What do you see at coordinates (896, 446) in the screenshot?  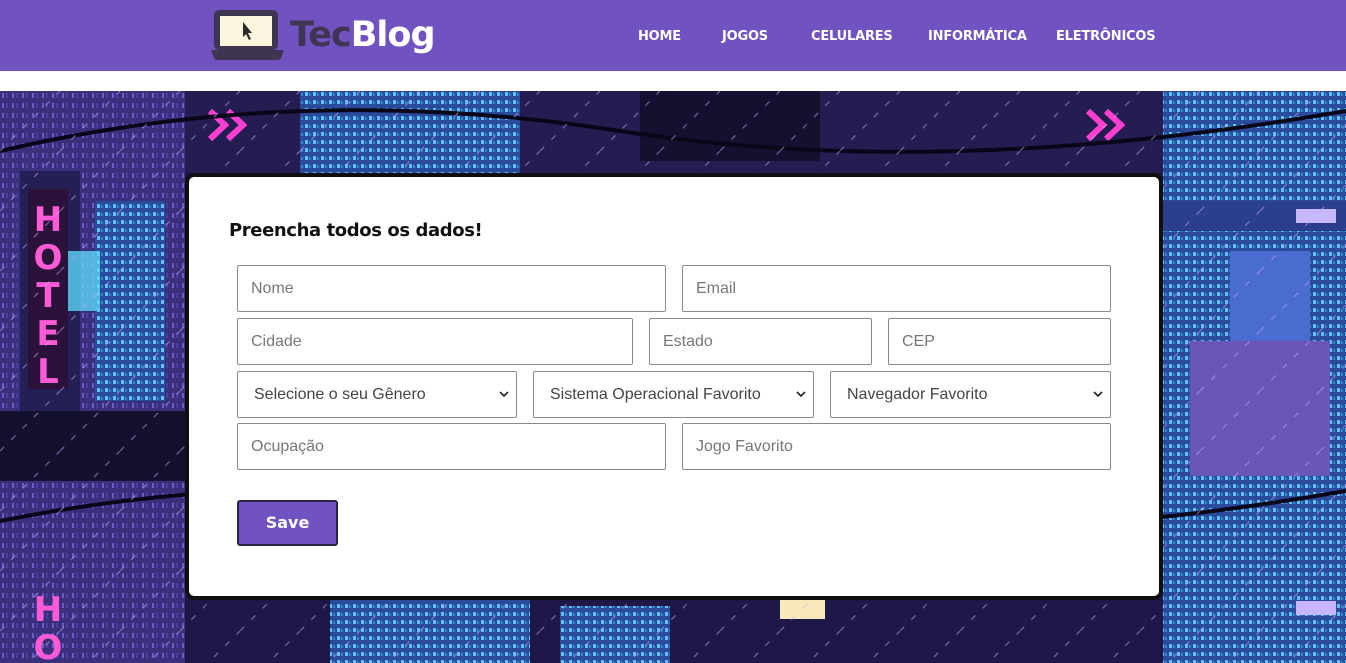 I see `jogo-favorito-input: Jogo Favorito` at bounding box center [896, 446].